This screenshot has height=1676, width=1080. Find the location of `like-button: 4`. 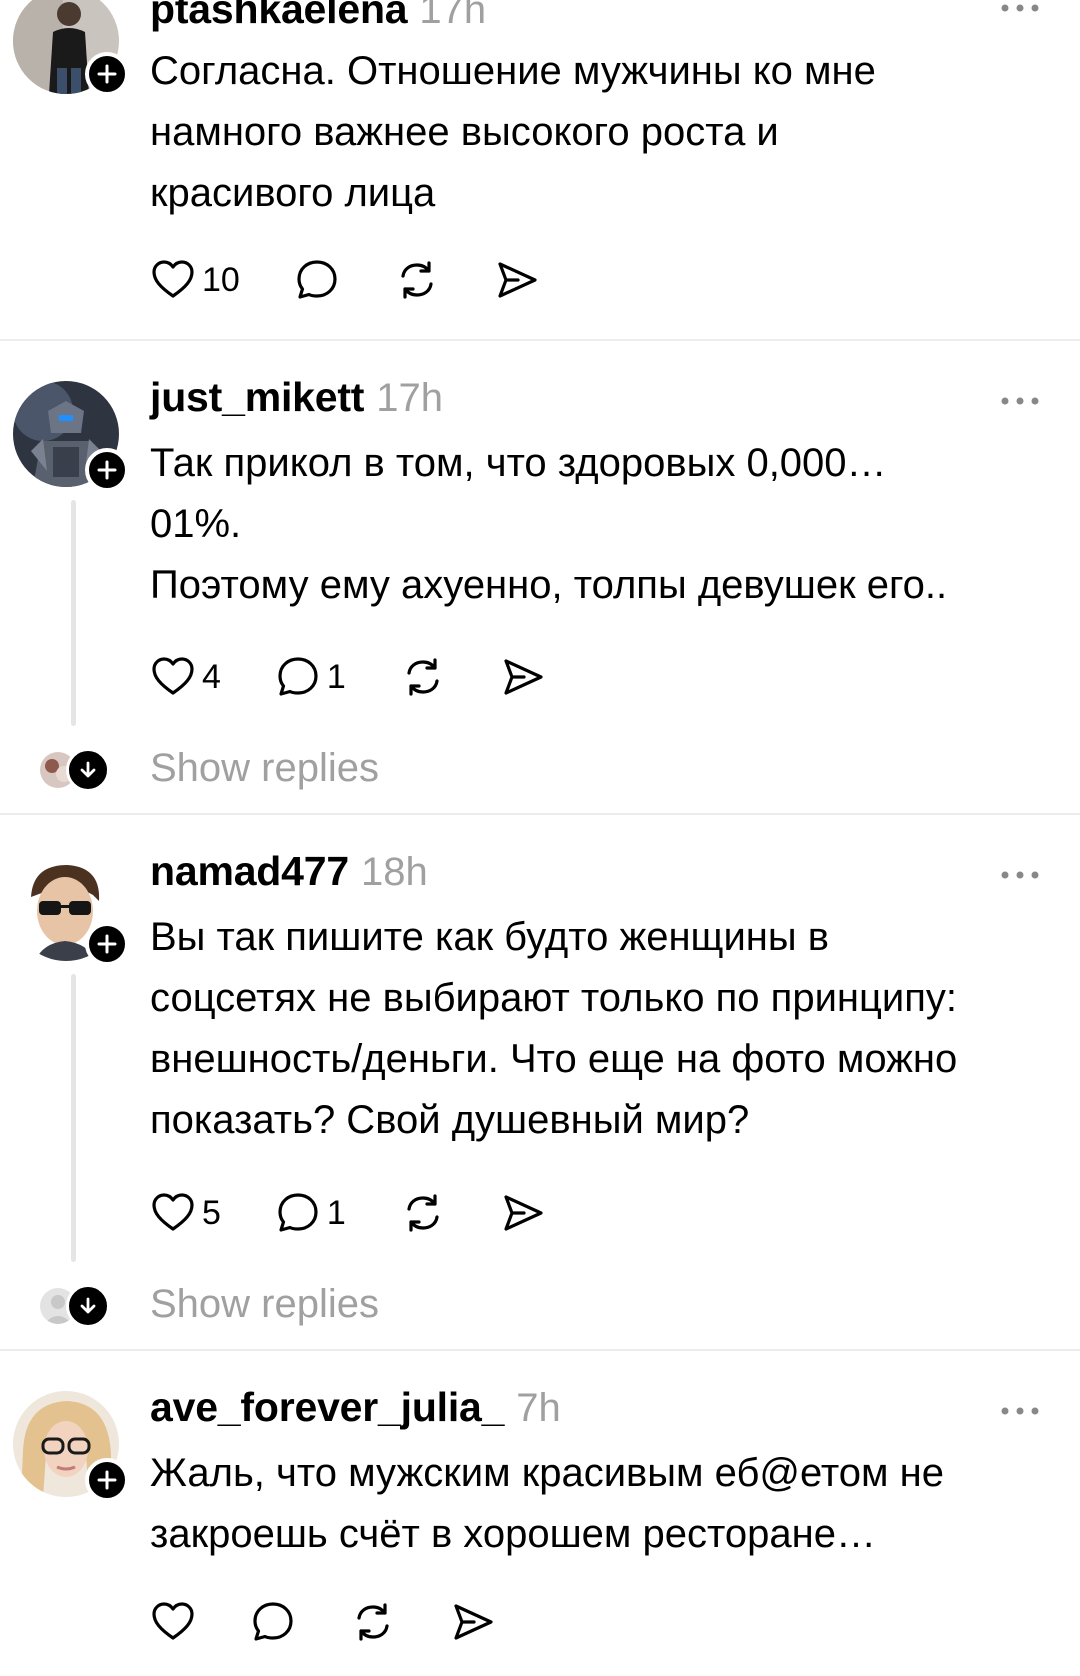

like-button: 4 is located at coordinates (185, 677).